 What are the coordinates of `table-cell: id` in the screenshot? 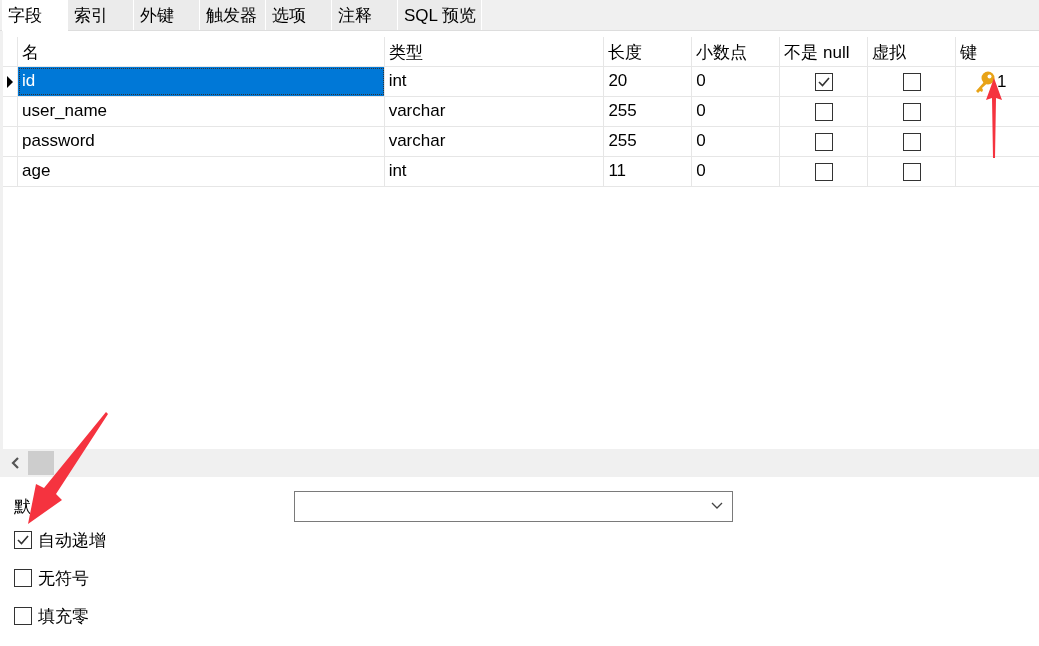 It's located at (201, 81).